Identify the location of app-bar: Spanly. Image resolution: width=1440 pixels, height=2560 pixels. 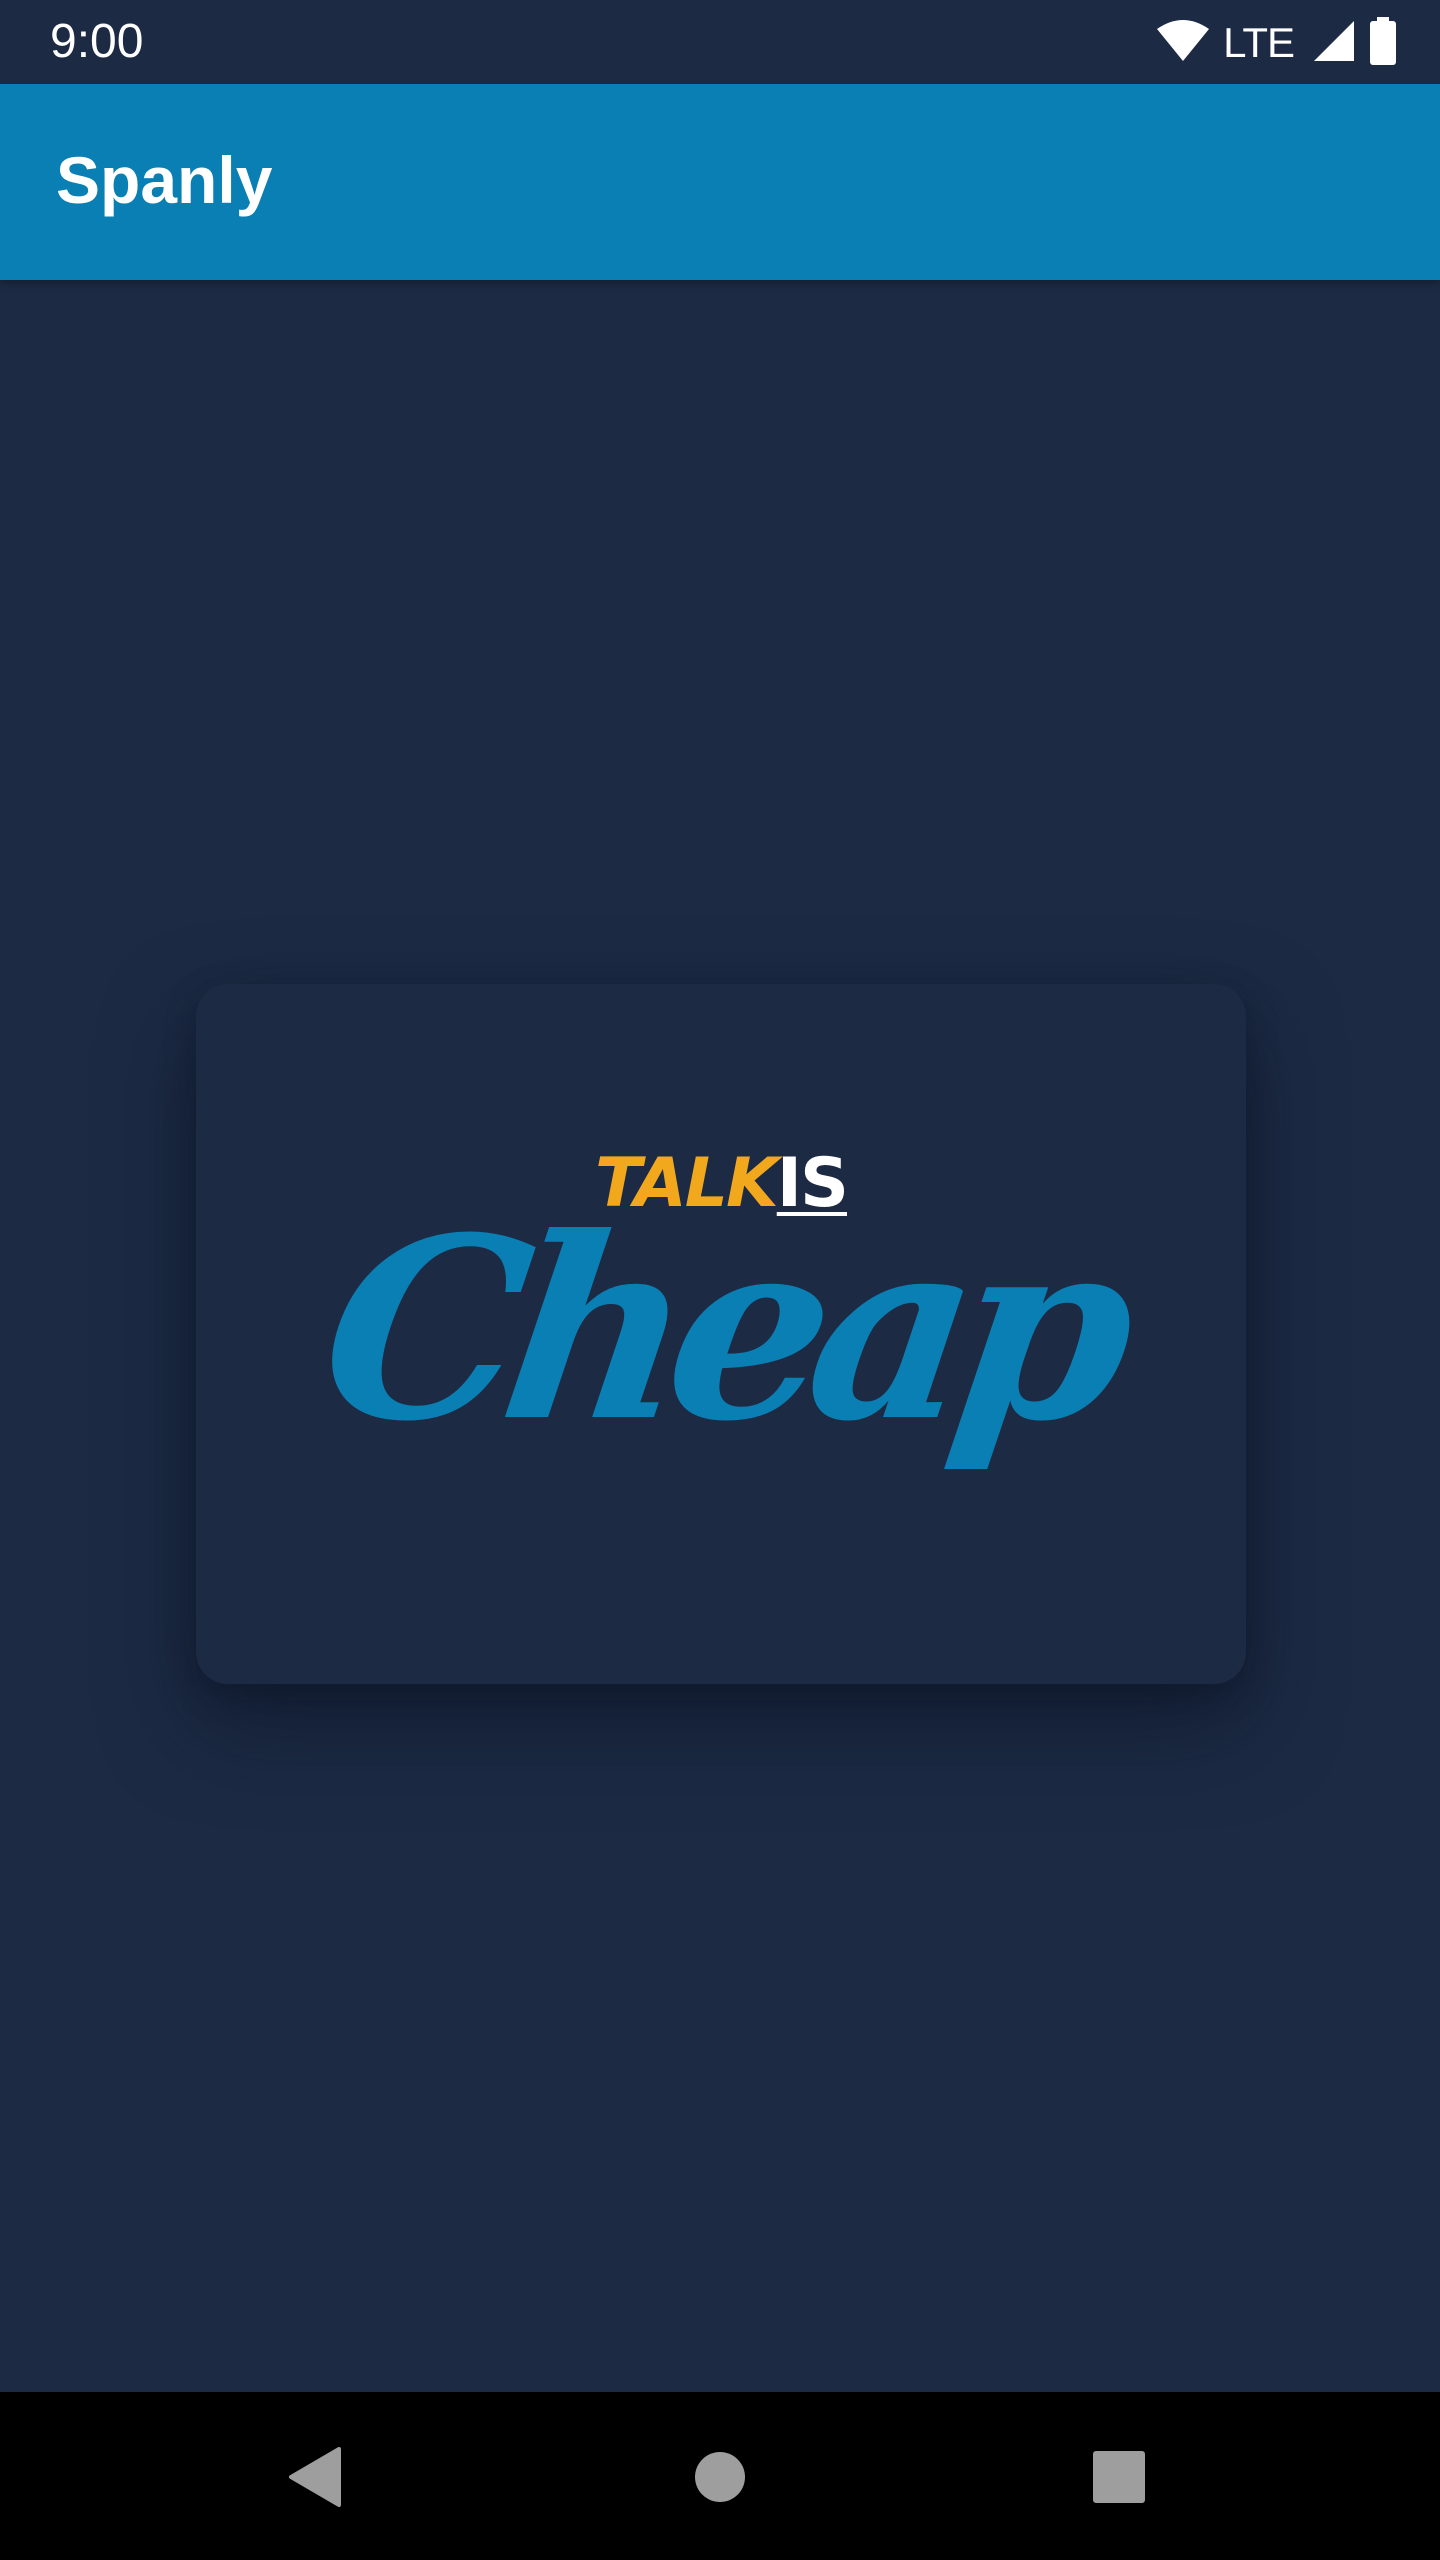
(720, 182).